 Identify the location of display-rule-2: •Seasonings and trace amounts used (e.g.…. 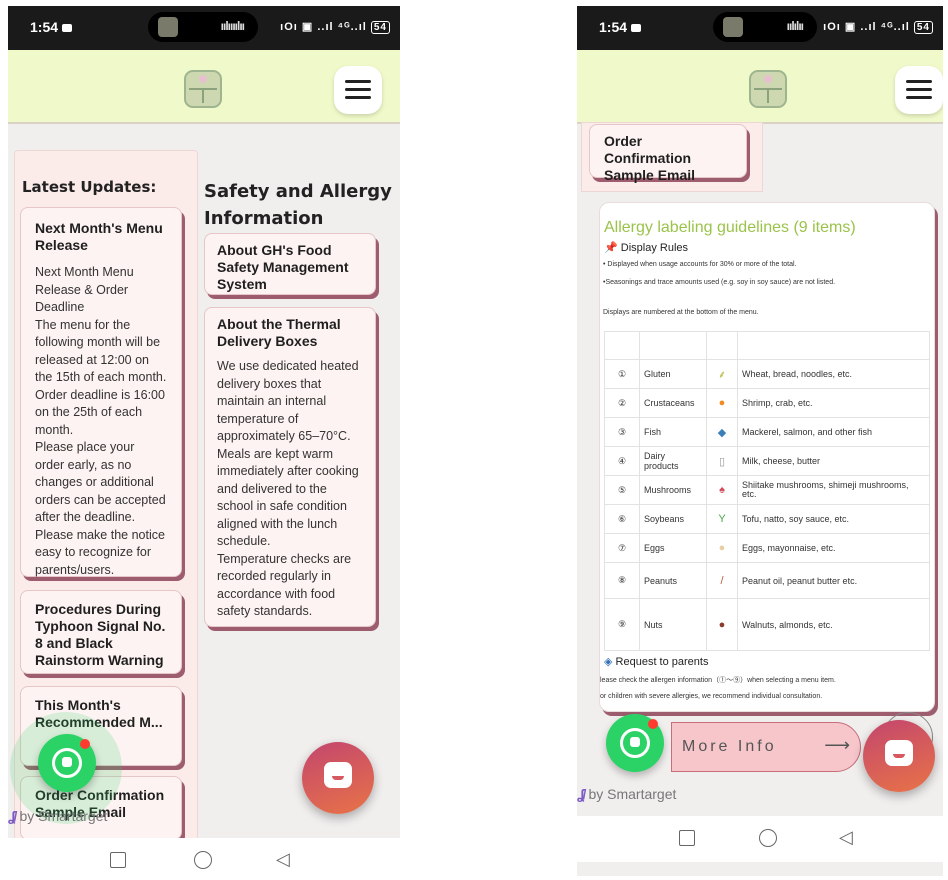
(719, 282).